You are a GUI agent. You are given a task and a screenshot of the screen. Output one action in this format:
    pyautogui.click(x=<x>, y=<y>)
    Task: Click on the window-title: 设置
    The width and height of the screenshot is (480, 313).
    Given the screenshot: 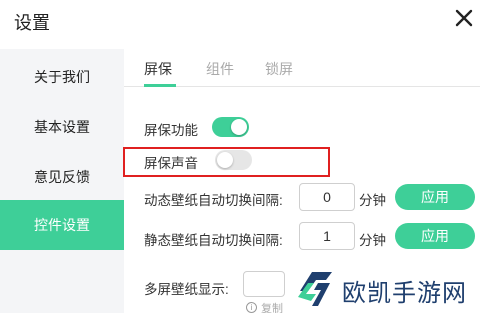 What is the action you would take?
    pyautogui.click(x=32, y=23)
    